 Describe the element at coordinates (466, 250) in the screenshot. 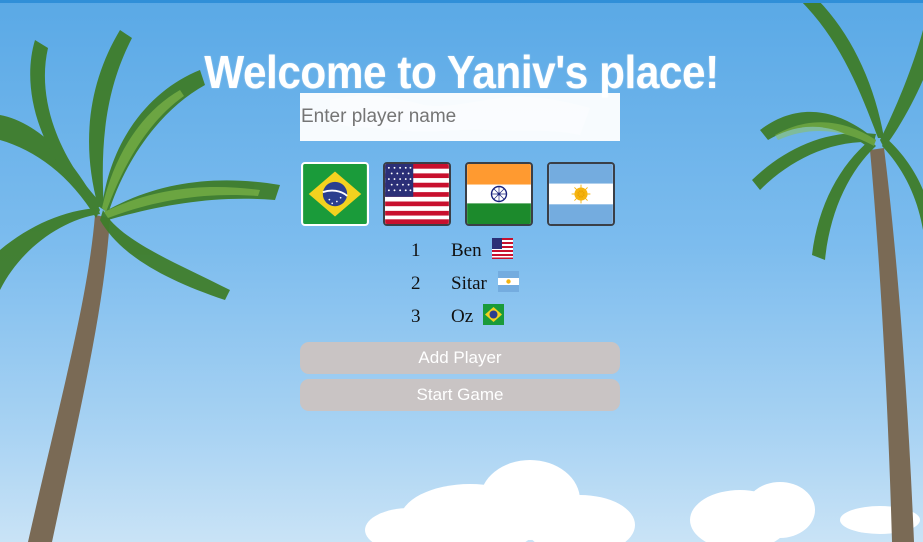

I see `player-name: Ben` at that location.